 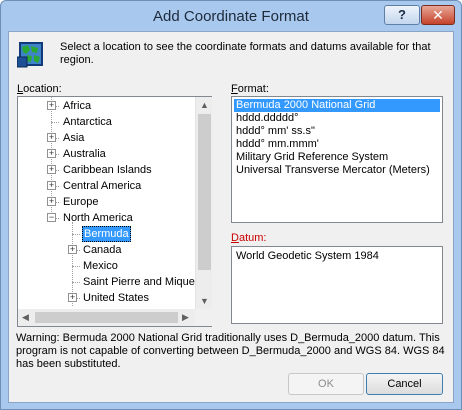 I want to click on scroll-right-icon: ▶, so click(x=185, y=317).